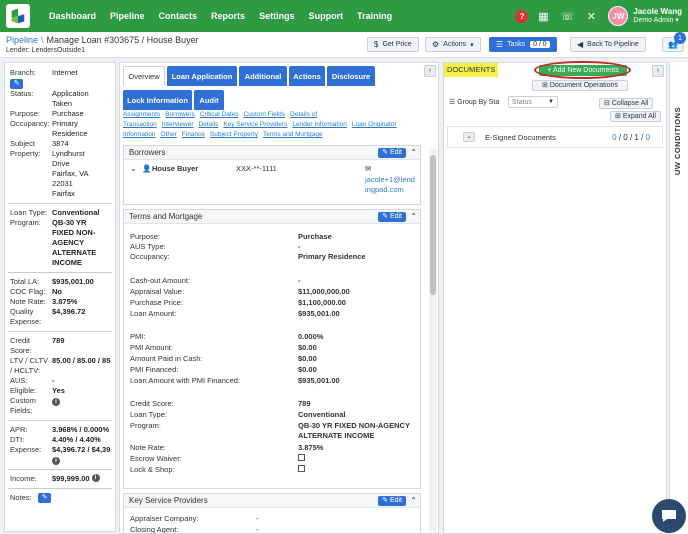 Image resolution: width=688 pixels, height=534 pixels. What do you see at coordinates (263, 76) in the screenshot?
I see `tab-additional: Additional` at bounding box center [263, 76].